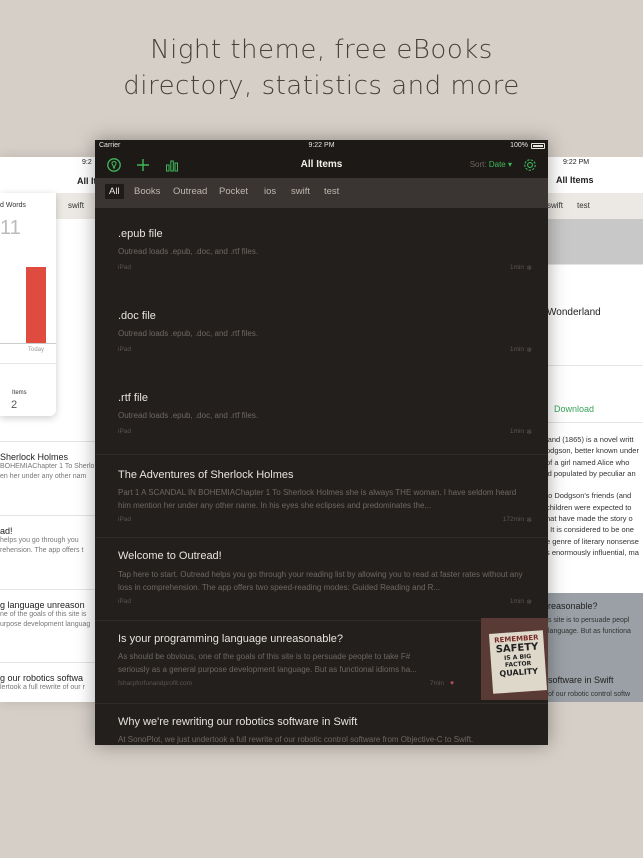 Image resolution: width=643 pixels, height=858 pixels. Describe the element at coordinates (190, 191) in the screenshot. I see `tab-outread: Outread` at that location.